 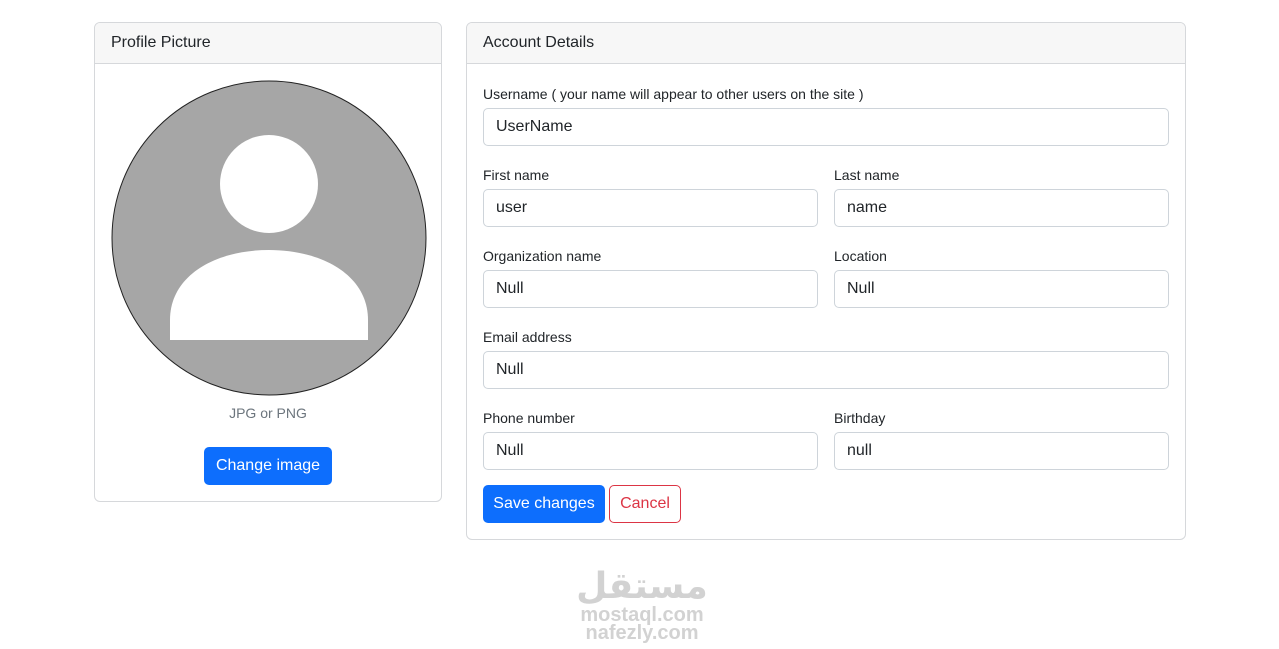 What do you see at coordinates (1001, 208) in the screenshot?
I see `last-name-input` at bounding box center [1001, 208].